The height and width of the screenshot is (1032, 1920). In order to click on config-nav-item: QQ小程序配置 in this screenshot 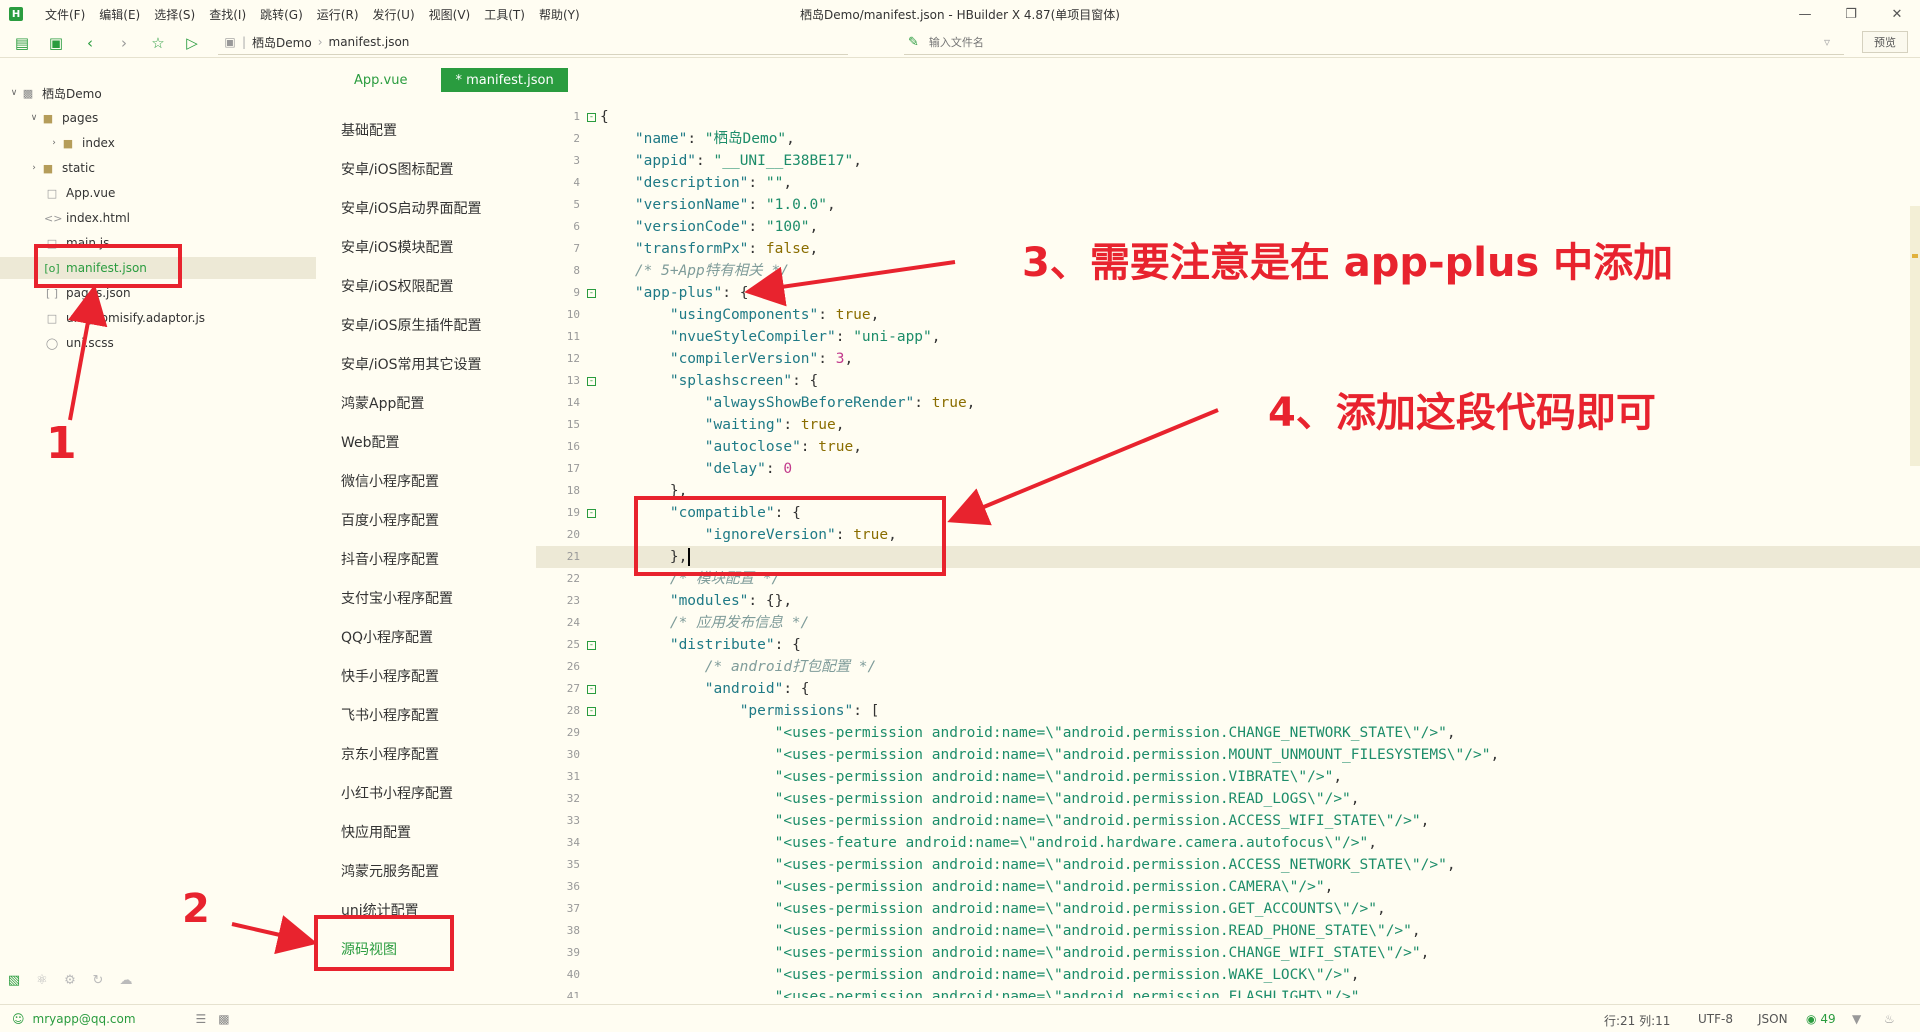, I will do `click(387, 637)`.